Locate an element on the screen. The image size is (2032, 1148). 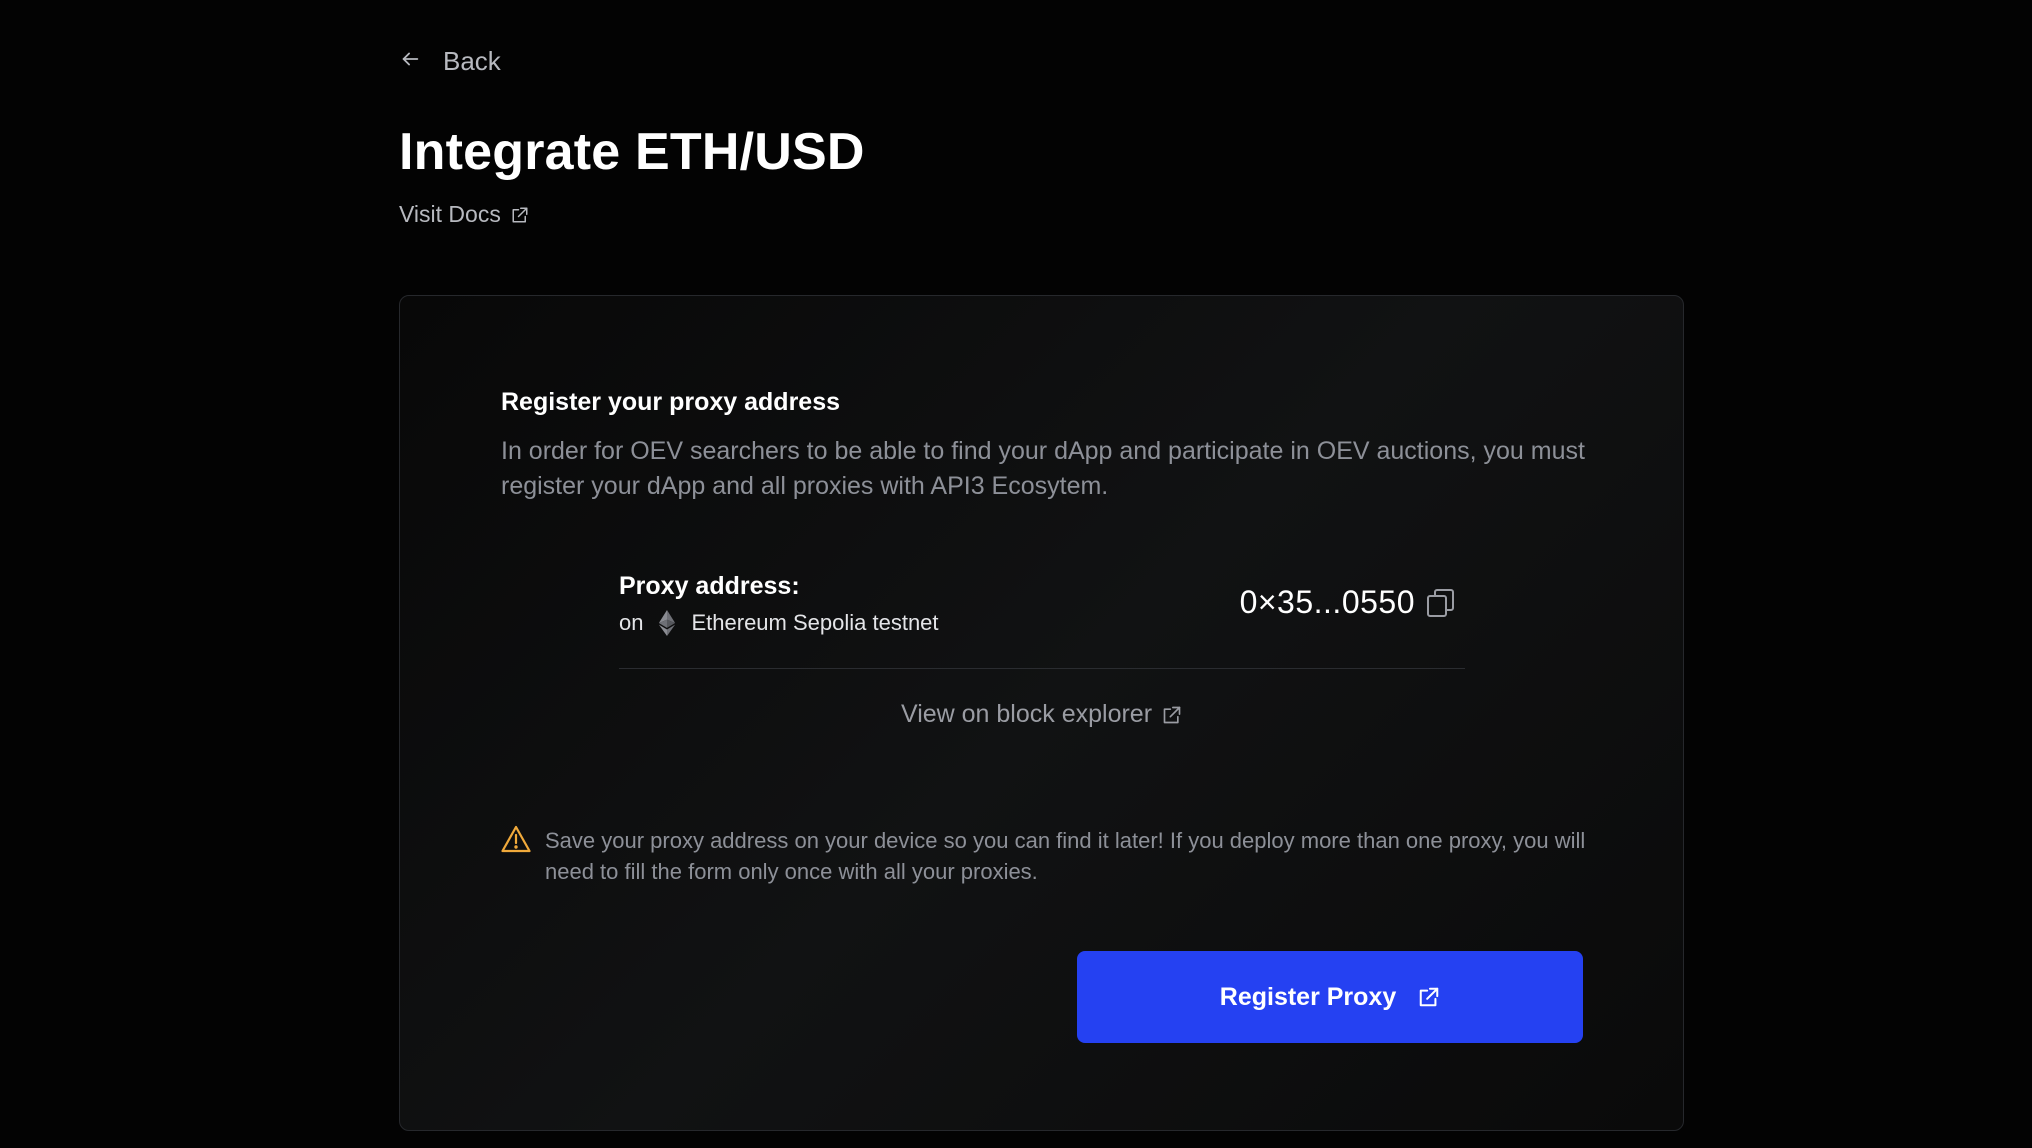
register-proxy-label: Register Proxy is located at coordinates (1308, 996).